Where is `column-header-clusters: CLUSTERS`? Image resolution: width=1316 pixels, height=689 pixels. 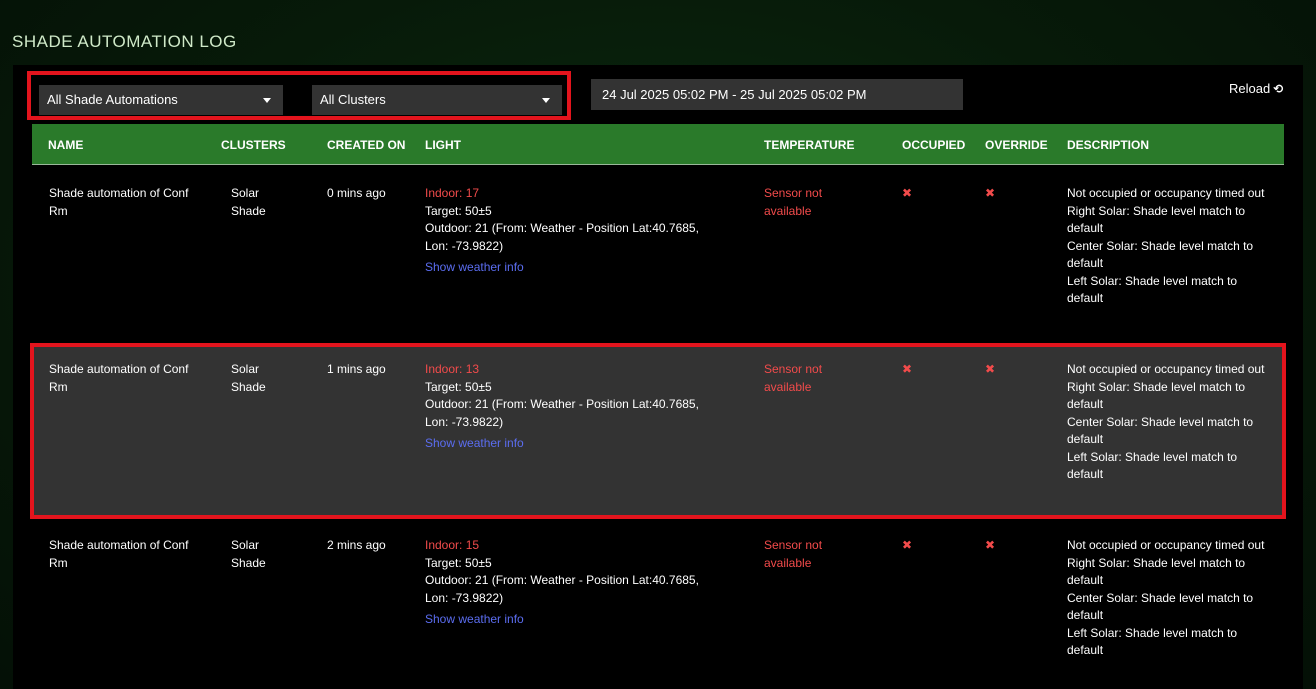
column-header-clusters: CLUSTERS is located at coordinates (253, 145).